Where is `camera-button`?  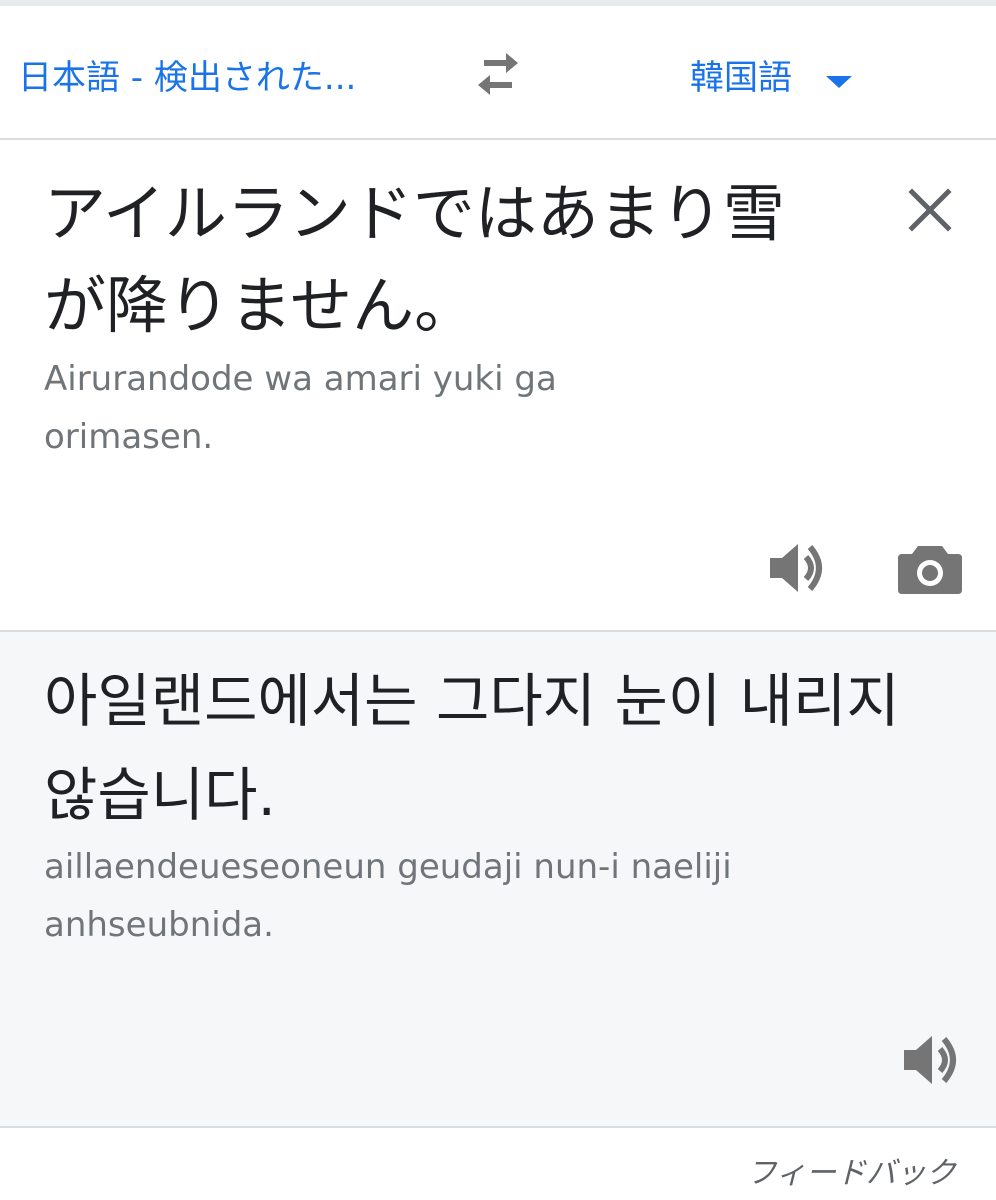 camera-button is located at coordinates (930, 568).